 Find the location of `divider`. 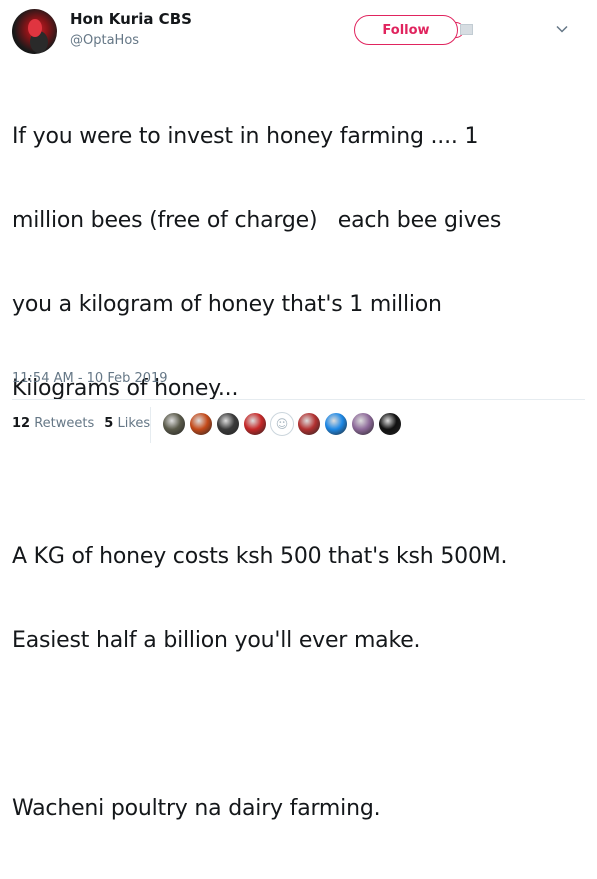

divider is located at coordinates (298, 399).